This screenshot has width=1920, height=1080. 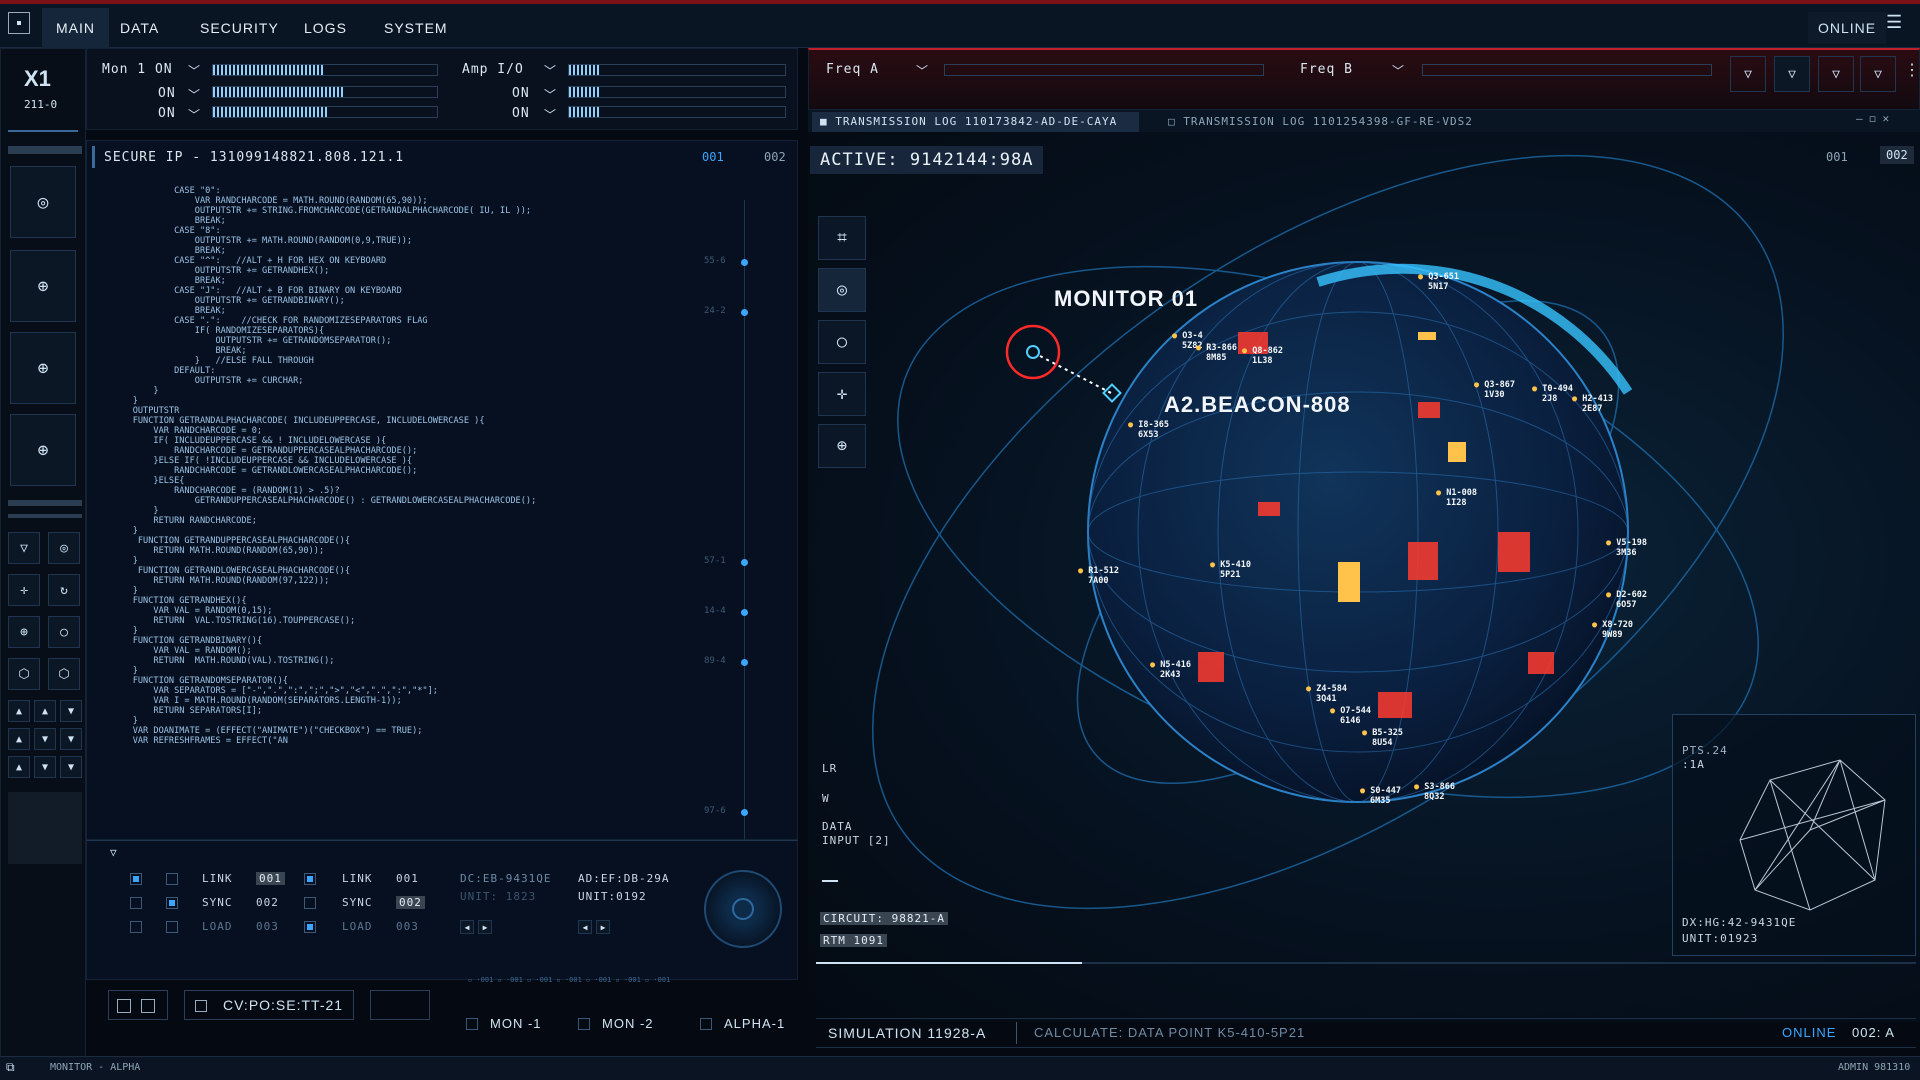 I want to click on joystick-dial, so click(x=743, y=909).